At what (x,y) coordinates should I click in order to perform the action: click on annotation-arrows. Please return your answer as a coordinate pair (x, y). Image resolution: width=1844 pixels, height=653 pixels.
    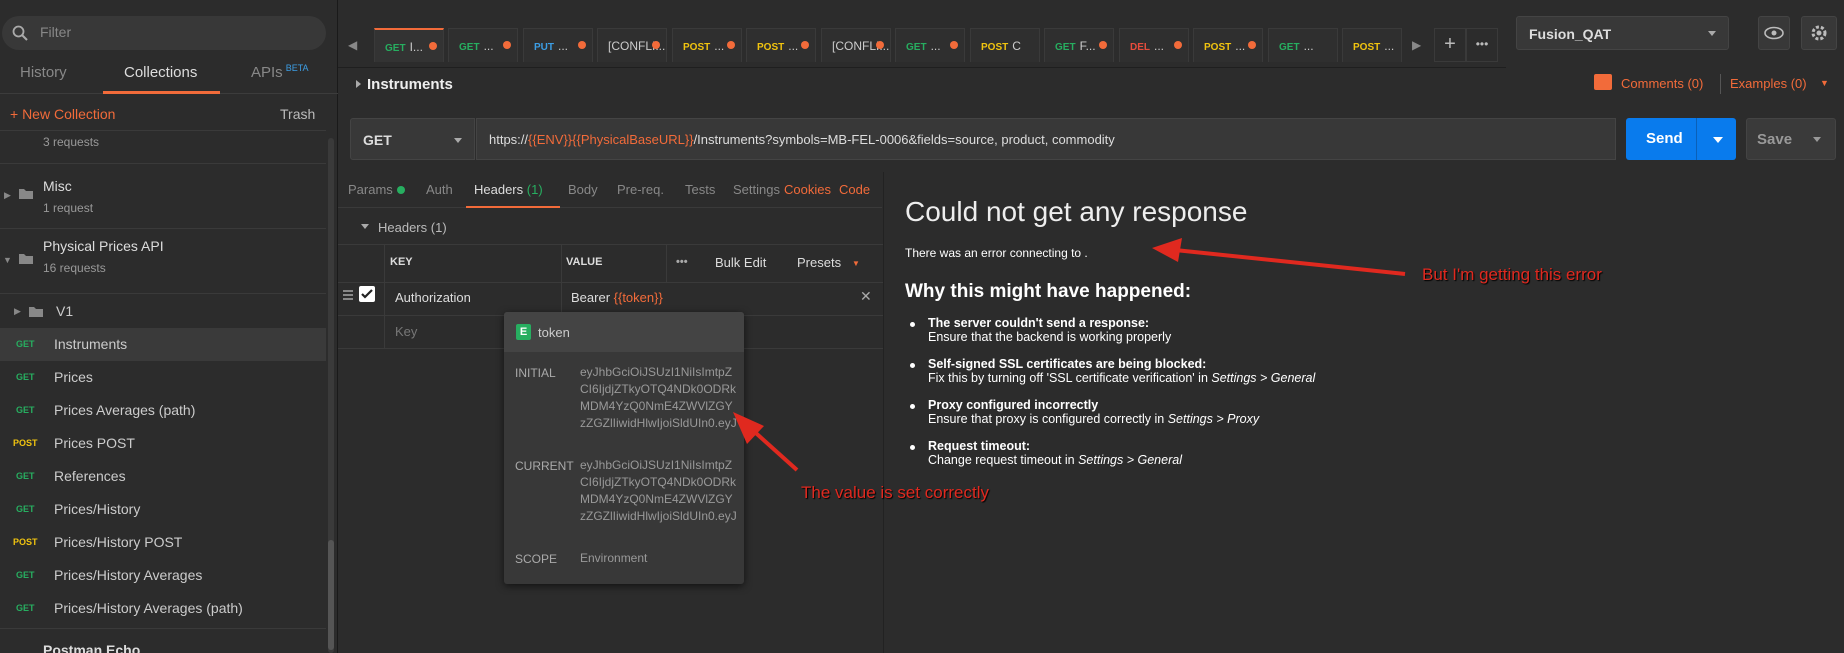
    Looking at the image, I should click on (1069, 355).